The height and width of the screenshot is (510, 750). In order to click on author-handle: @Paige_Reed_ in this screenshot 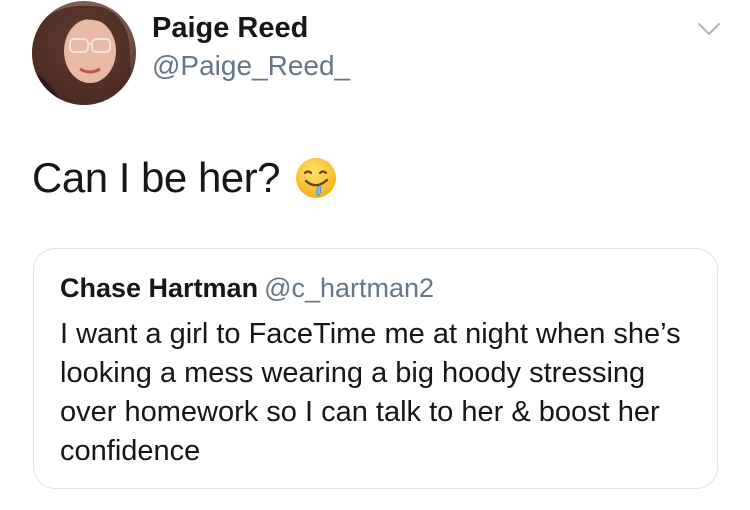, I will do `click(251, 66)`.